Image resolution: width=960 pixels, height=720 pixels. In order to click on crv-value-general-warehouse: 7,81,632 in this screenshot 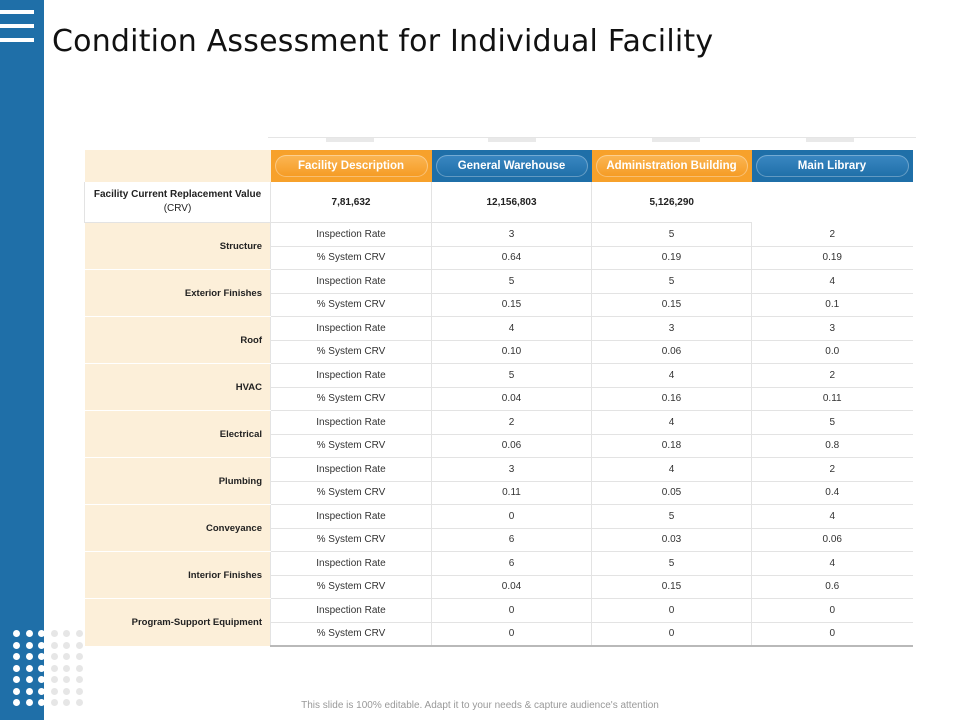, I will do `click(351, 202)`.